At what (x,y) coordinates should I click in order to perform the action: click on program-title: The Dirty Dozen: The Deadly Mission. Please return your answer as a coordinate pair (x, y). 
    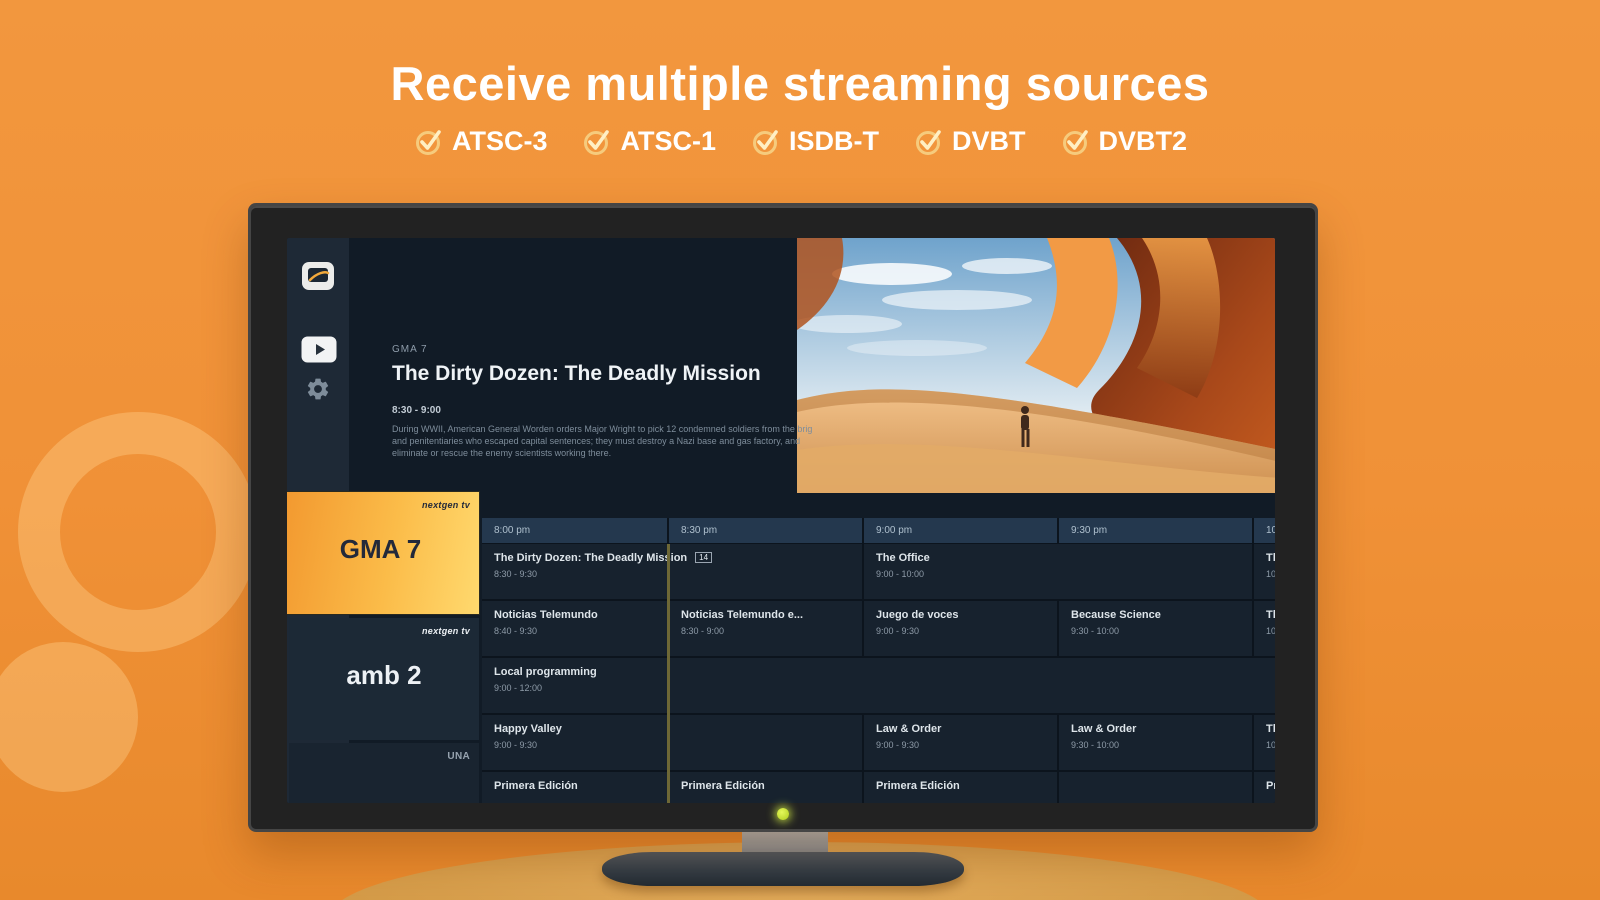
    Looking at the image, I should click on (591, 558).